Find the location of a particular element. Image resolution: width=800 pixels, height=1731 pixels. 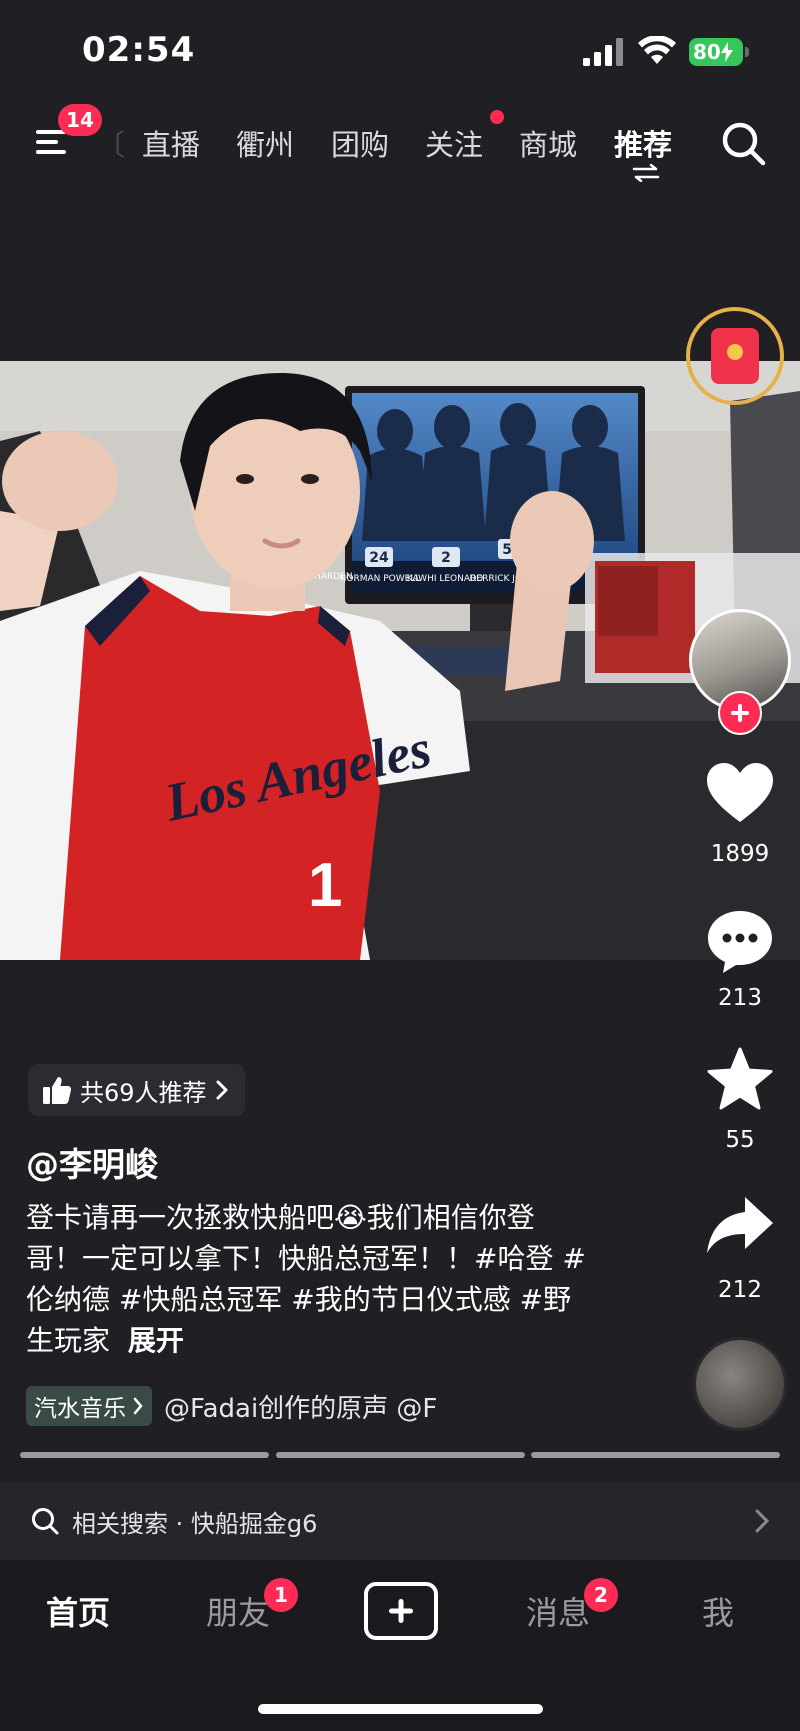

music-disc is located at coordinates (740, 1384).